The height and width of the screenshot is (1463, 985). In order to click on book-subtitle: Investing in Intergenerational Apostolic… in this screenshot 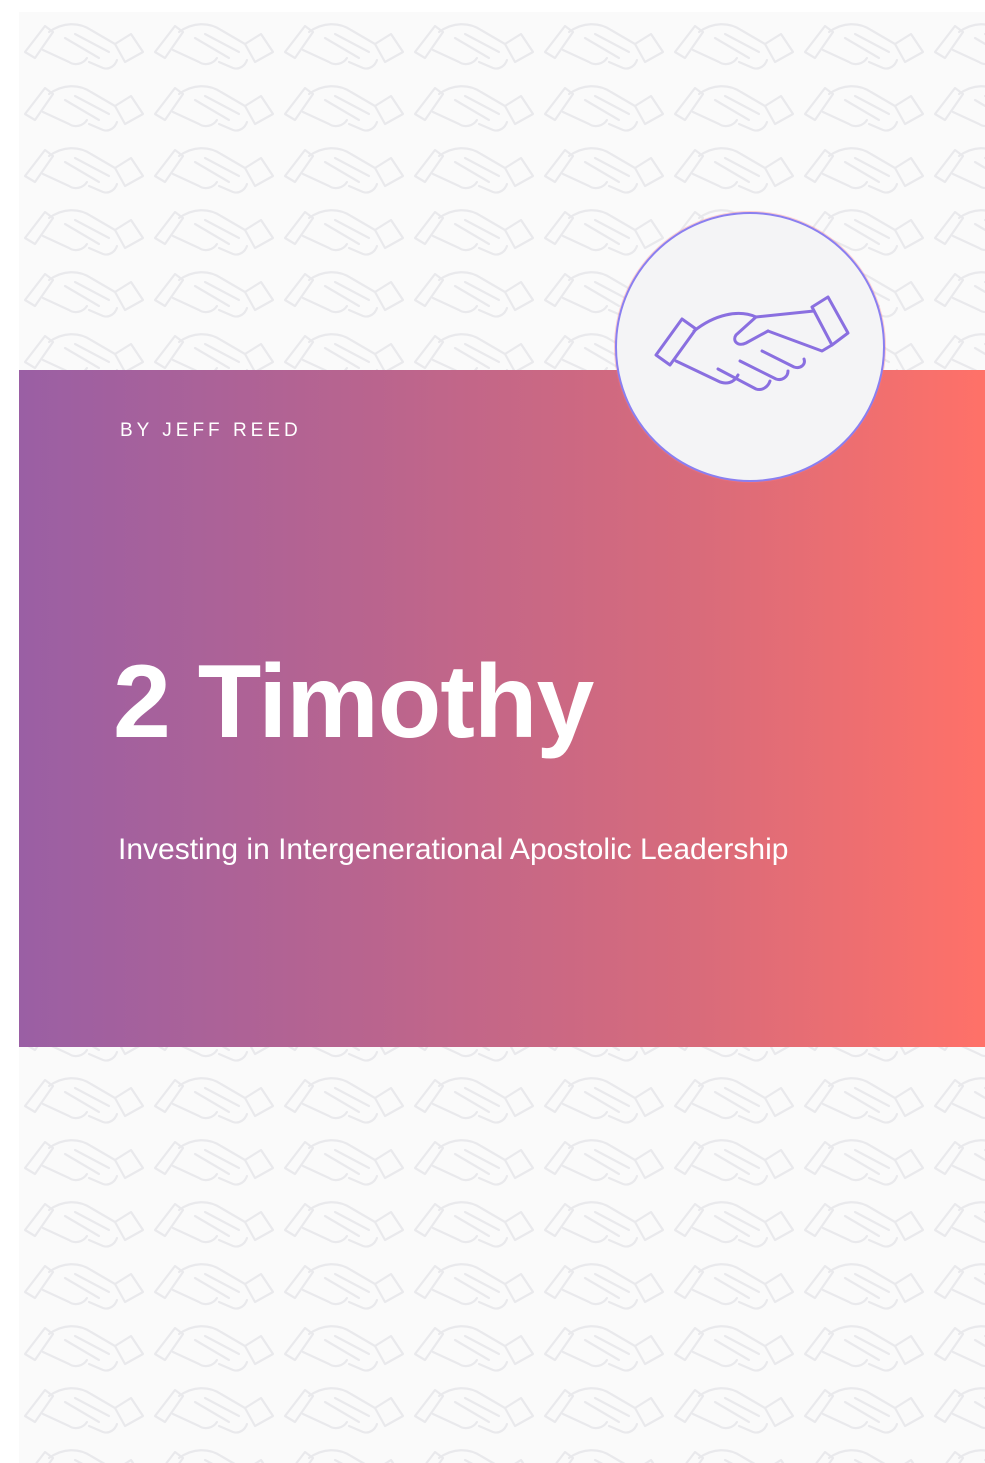, I will do `click(453, 849)`.